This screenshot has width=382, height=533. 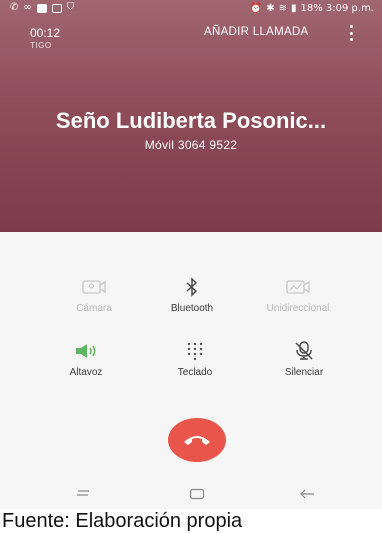 I want to click on home-button, so click(x=197, y=494).